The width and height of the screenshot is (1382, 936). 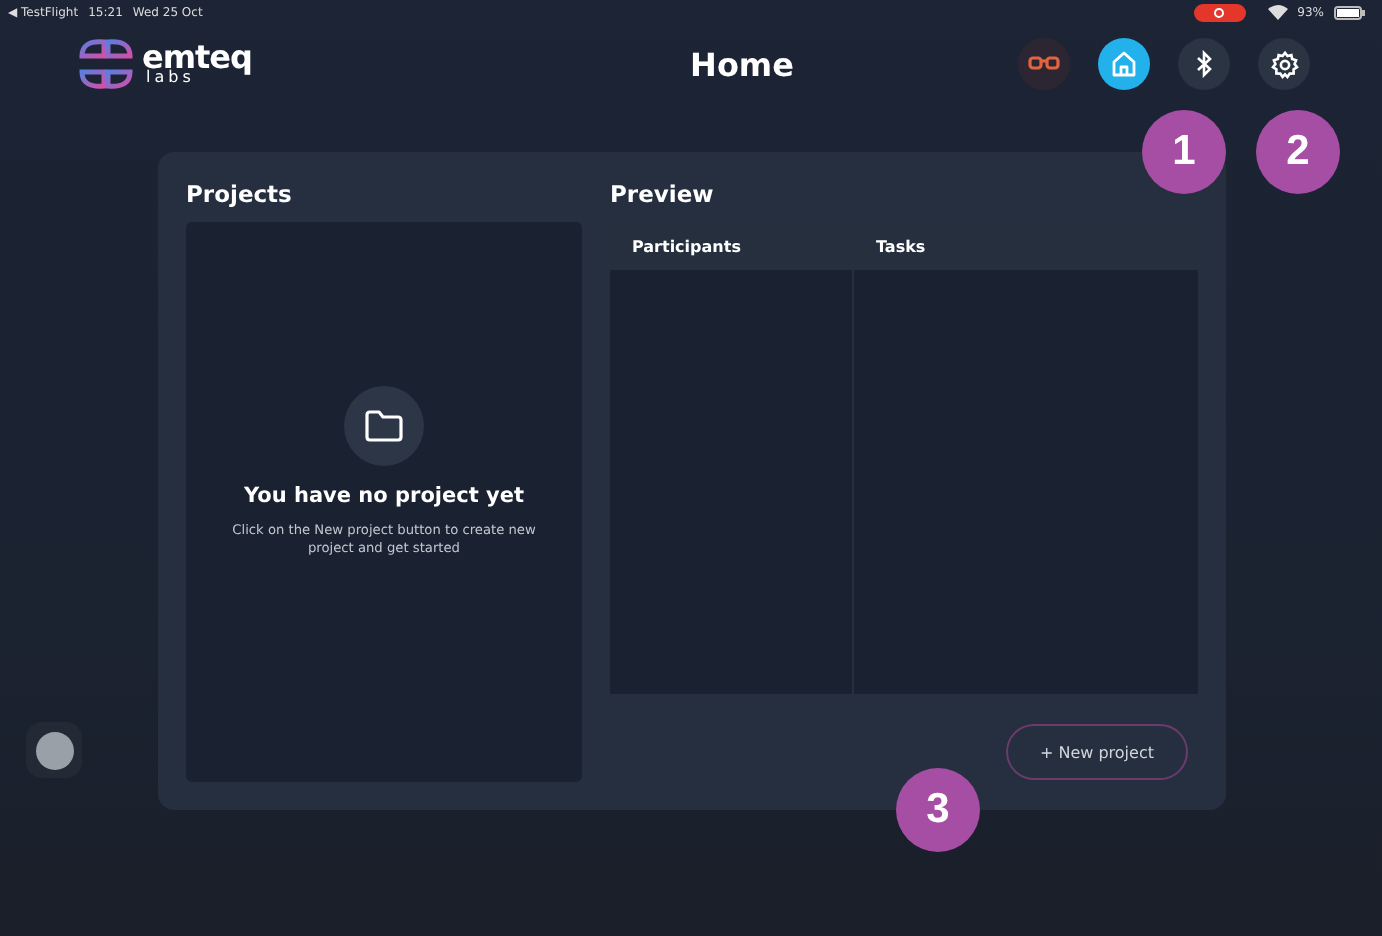 I want to click on empty-title: You have no project yet, so click(x=384, y=496).